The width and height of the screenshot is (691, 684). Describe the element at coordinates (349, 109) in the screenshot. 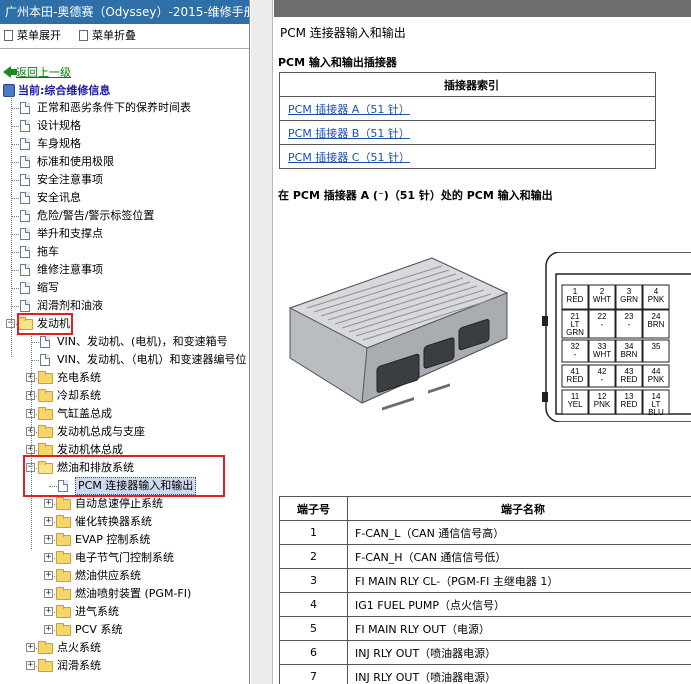

I see `connector-a-link: PCM 插接器 A（51 针）` at that location.